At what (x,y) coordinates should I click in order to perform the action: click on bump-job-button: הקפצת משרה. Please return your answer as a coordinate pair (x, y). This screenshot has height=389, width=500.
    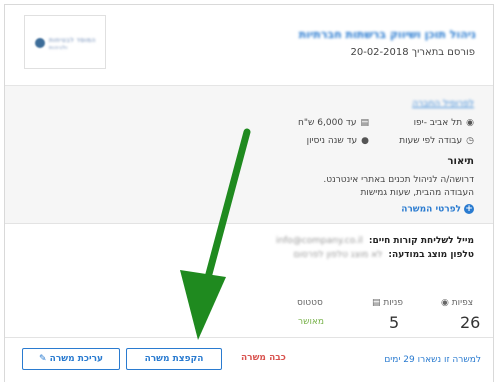
    Looking at the image, I should click on (174, 359).